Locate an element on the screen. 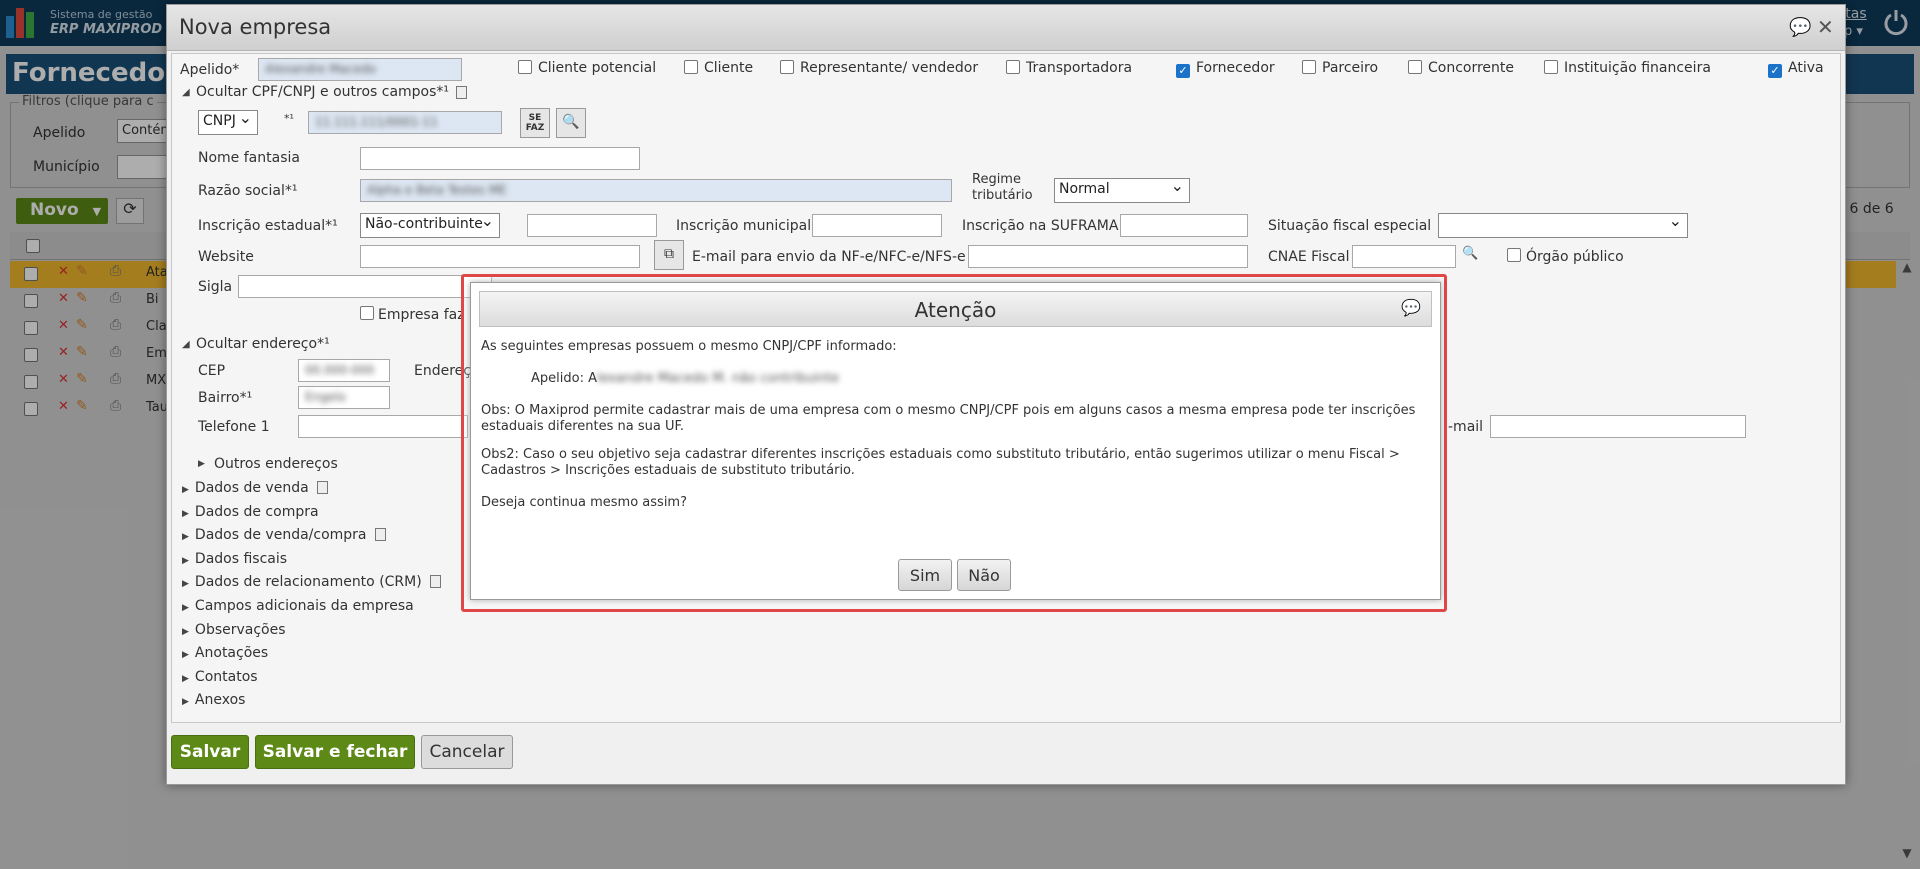 The image size is (1920, 869). modal-title: Atenção is located at coordinates (955, 310).